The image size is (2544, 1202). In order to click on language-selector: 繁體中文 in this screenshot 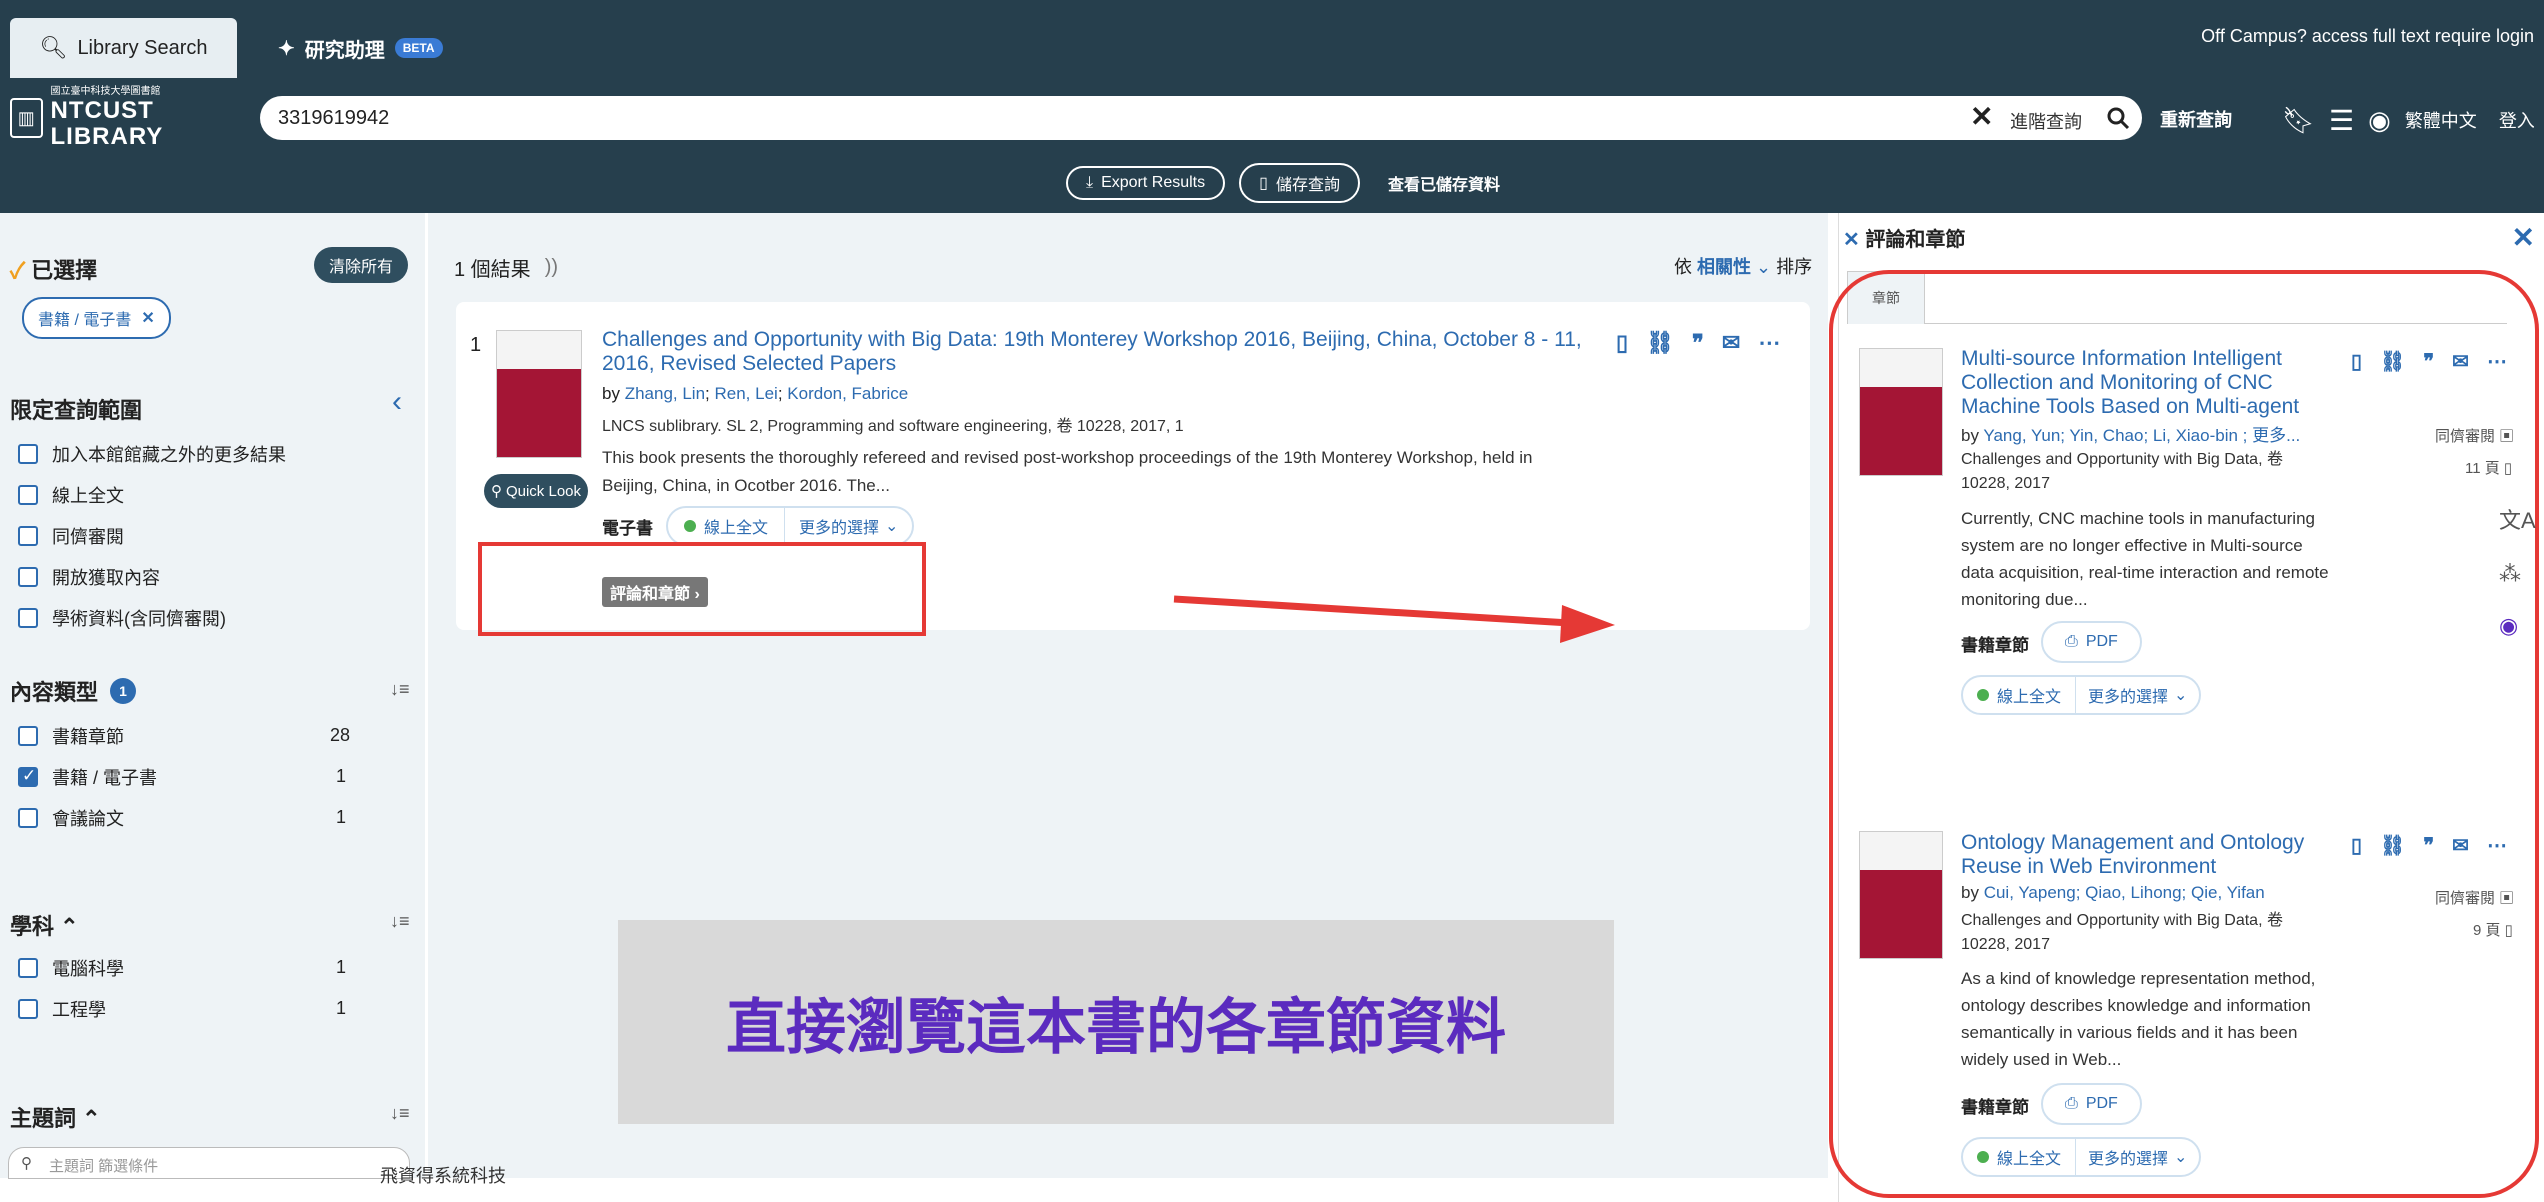, I will do `click(2441, 120)`.